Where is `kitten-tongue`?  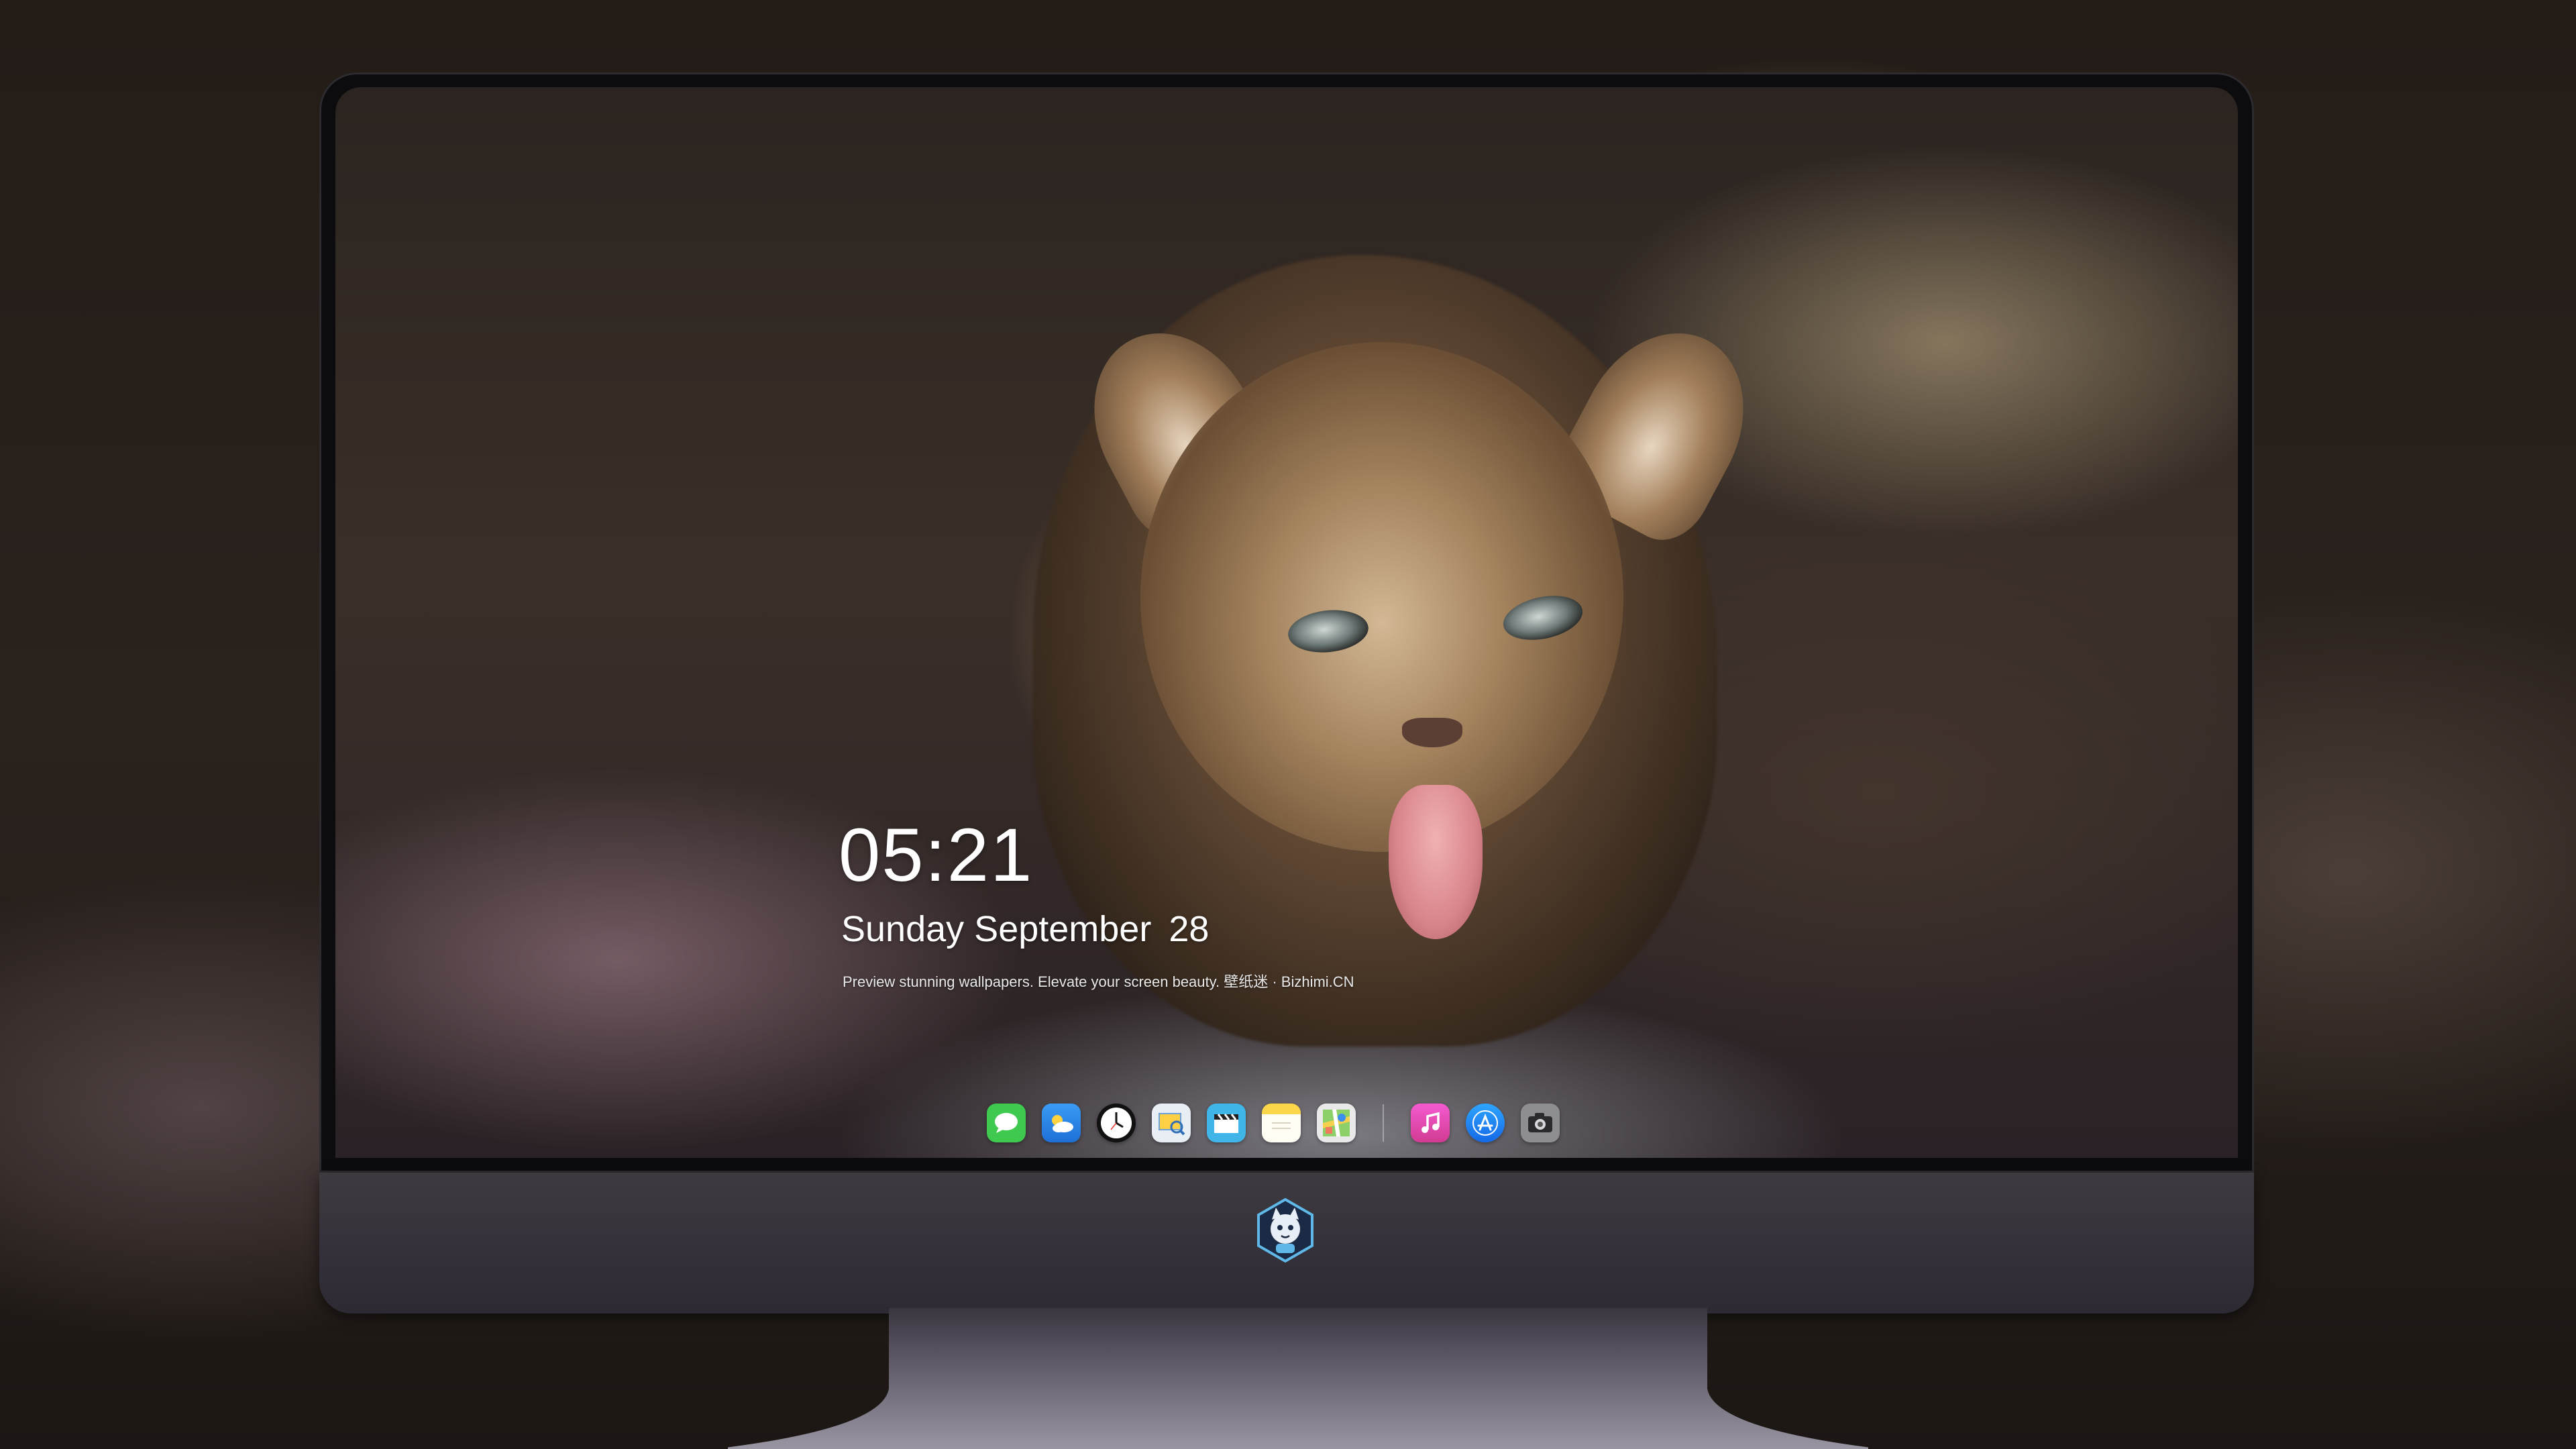
kitten-tongue is located at coordinates (1436, 862).